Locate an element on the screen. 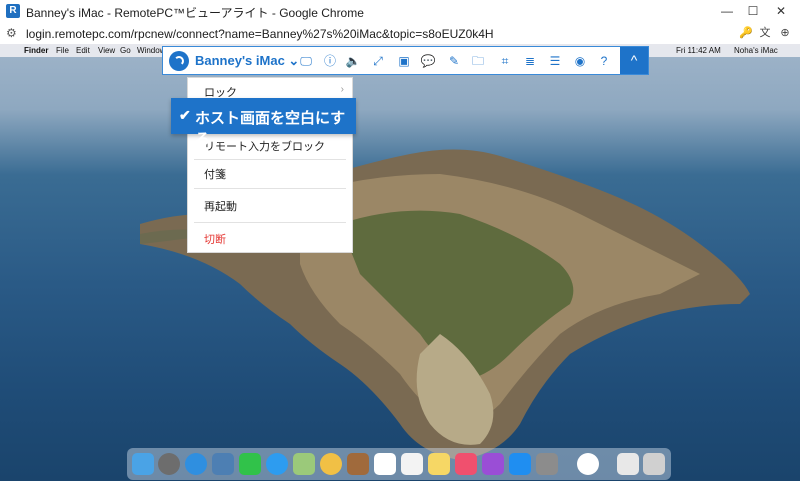 The width and height of the screenshot is (800, 481). maps-icon is located at coordinates (304, 464).